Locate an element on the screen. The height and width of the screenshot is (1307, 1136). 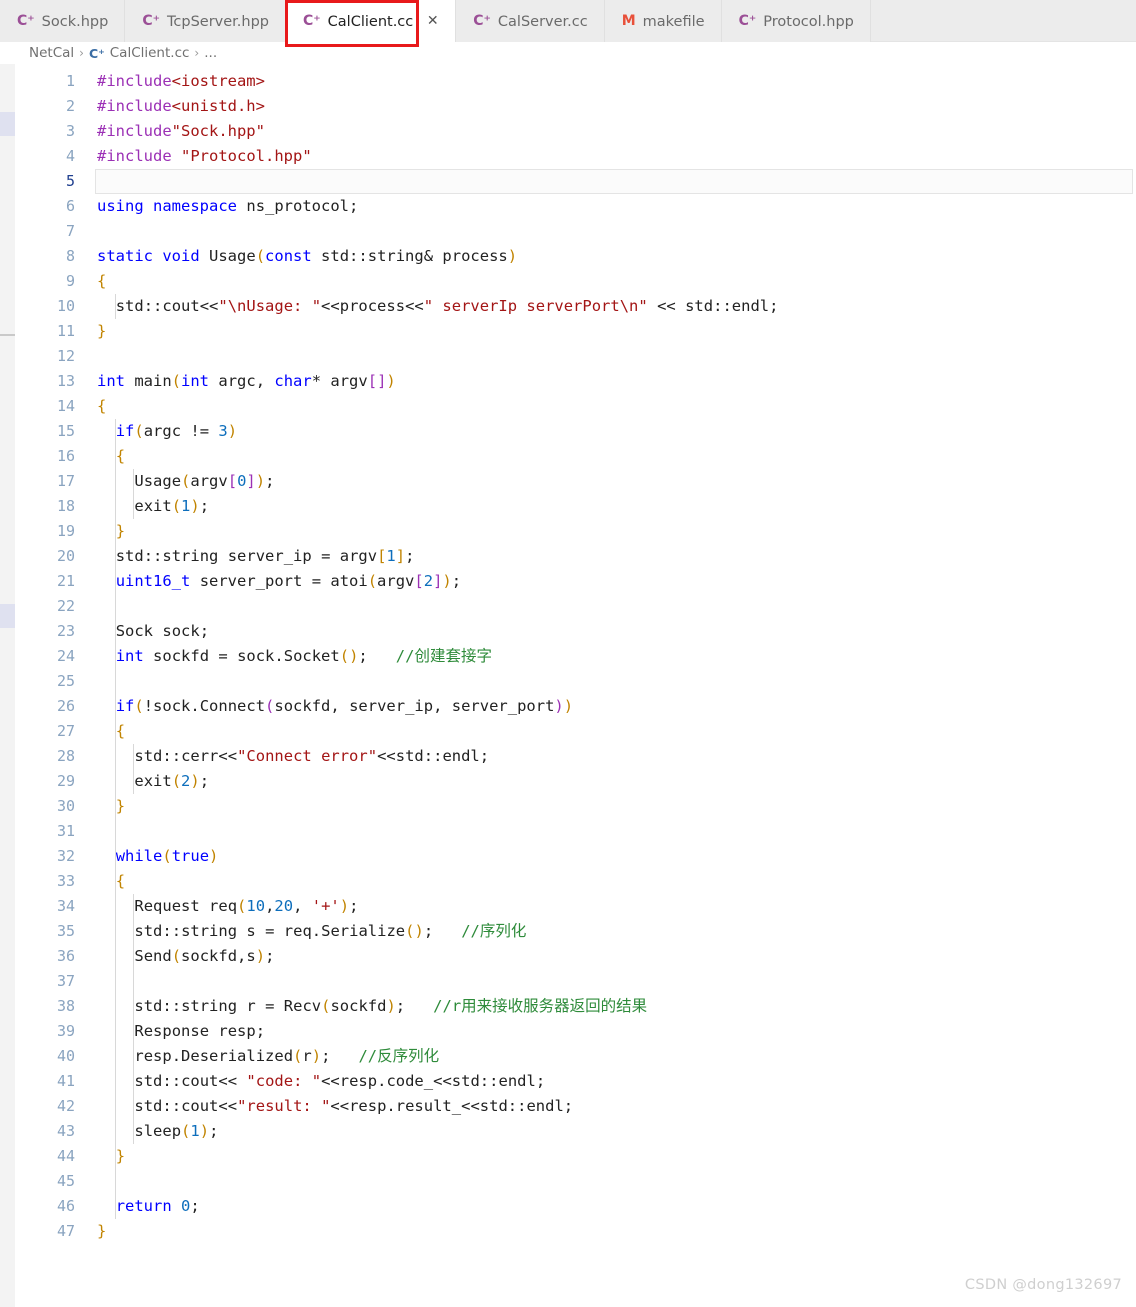
line-number: 6 is located at coordinates (70, 206).